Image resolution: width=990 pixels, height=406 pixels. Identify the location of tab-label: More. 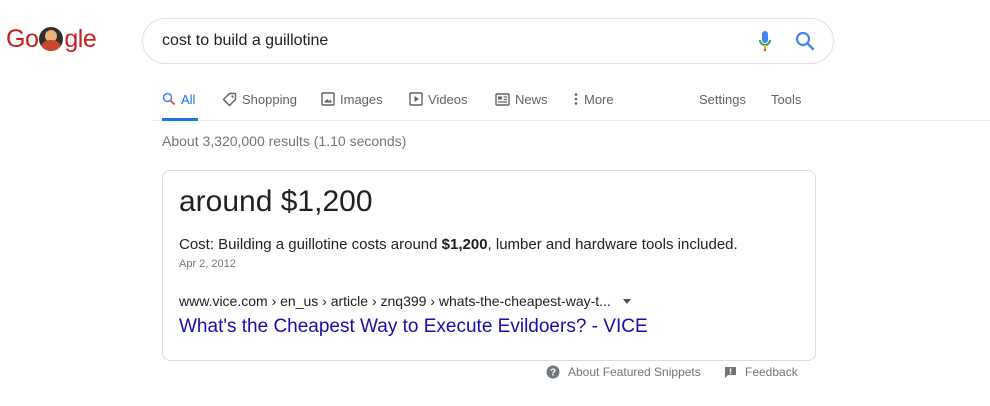
(599, 99).